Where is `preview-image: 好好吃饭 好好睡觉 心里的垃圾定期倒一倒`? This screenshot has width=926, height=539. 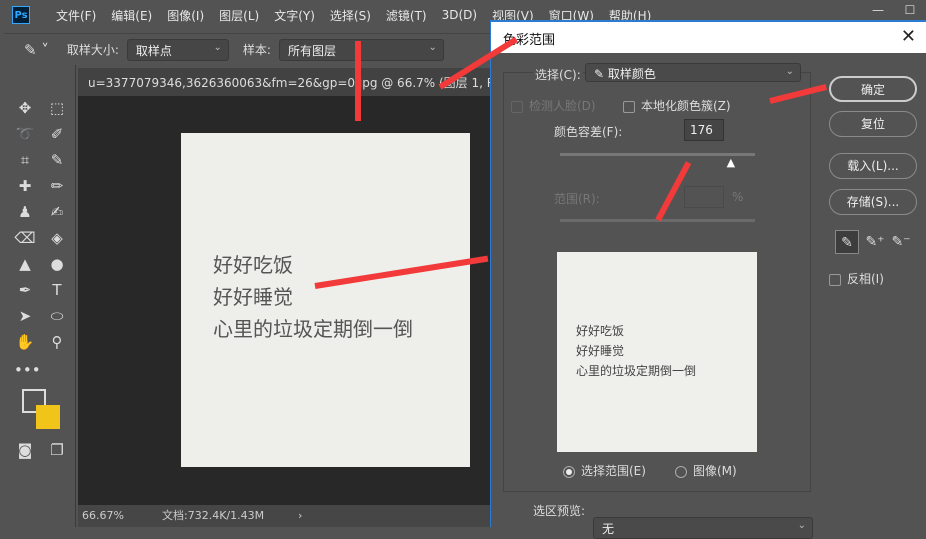 preview-image: 好好吃饭 好好睡觉 心里的垃圾定期倒一倒 is located at coordinates (657, 352).